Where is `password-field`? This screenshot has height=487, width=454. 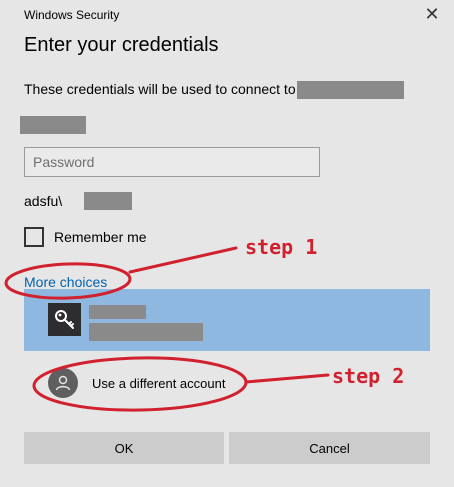
password-field is located at coordinates (172, 162).